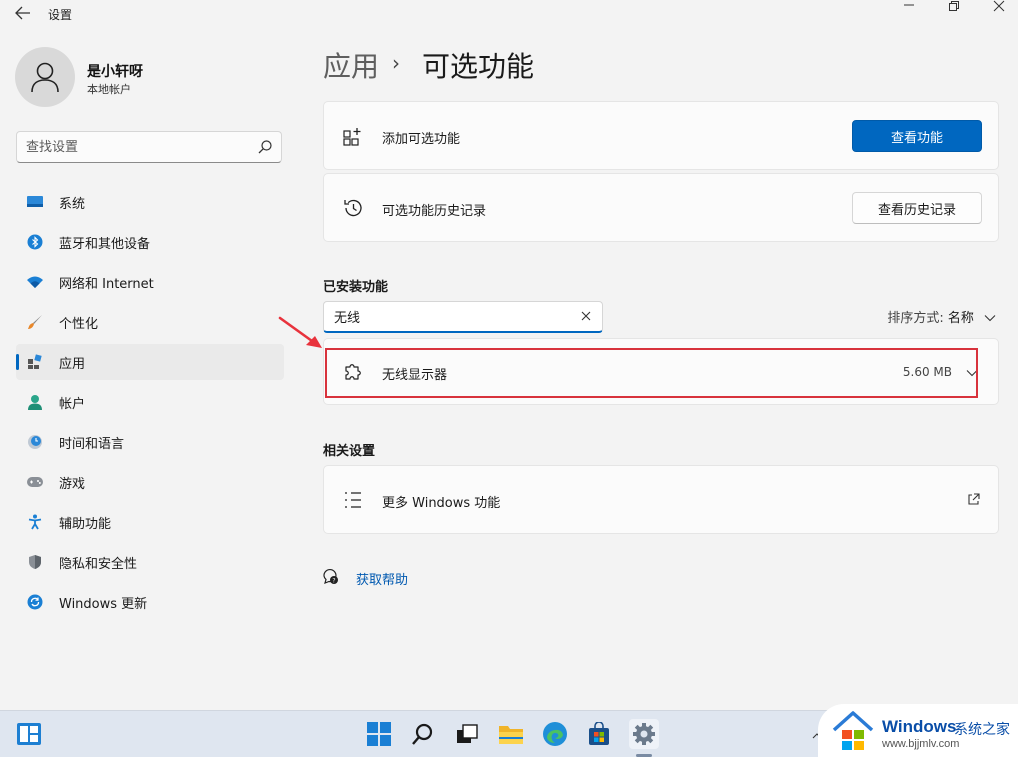 The width and height of the screenshot is (1018, 757). Describe the element at coordinates (300, 332) in the screenshot. I see `annotation-arrow-icon` at that location.